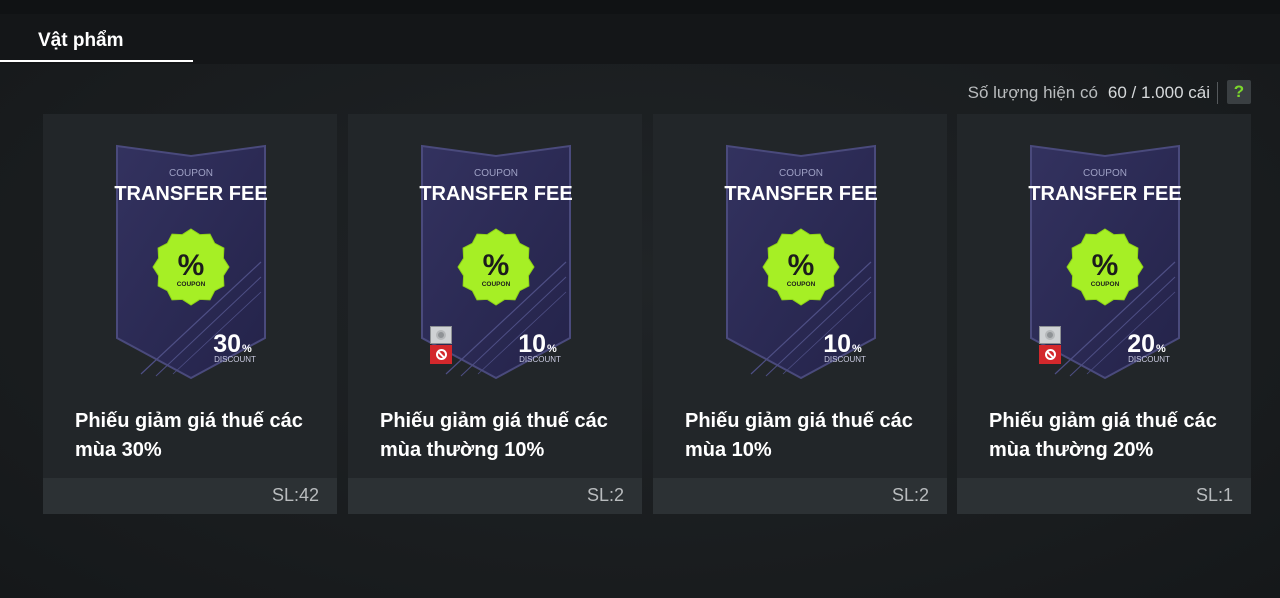  What do you see at coordinates (1103, 435) in the screenshot?
I see `item-name: Phiếu giảm giá thuế các mùa thường 20%` at bounding box center [1103, 435].